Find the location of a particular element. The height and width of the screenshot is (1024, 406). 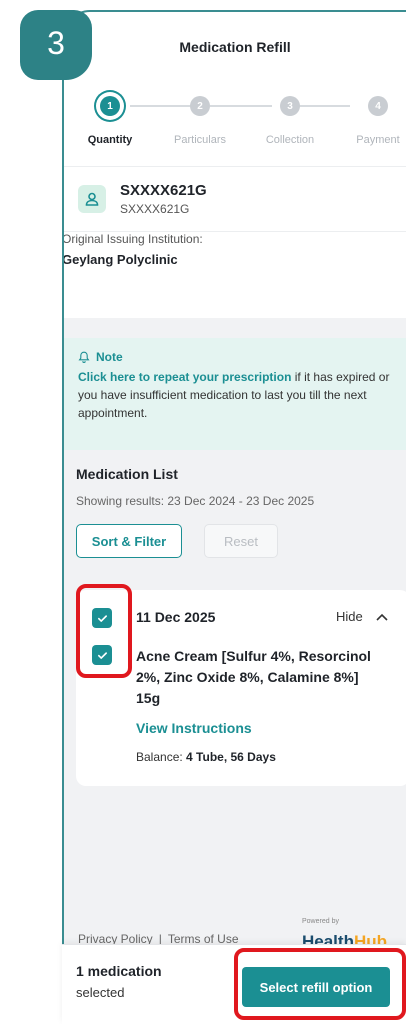

selected-count: 1 medication is located at coordinates (119, 971).